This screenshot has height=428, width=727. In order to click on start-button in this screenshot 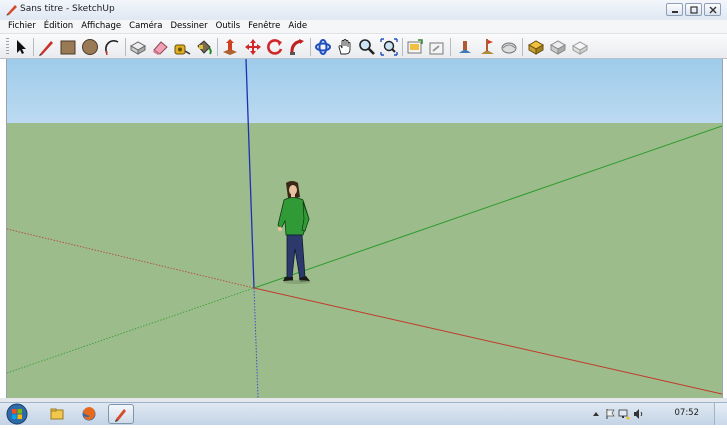, I will do `click(17, 414)`.